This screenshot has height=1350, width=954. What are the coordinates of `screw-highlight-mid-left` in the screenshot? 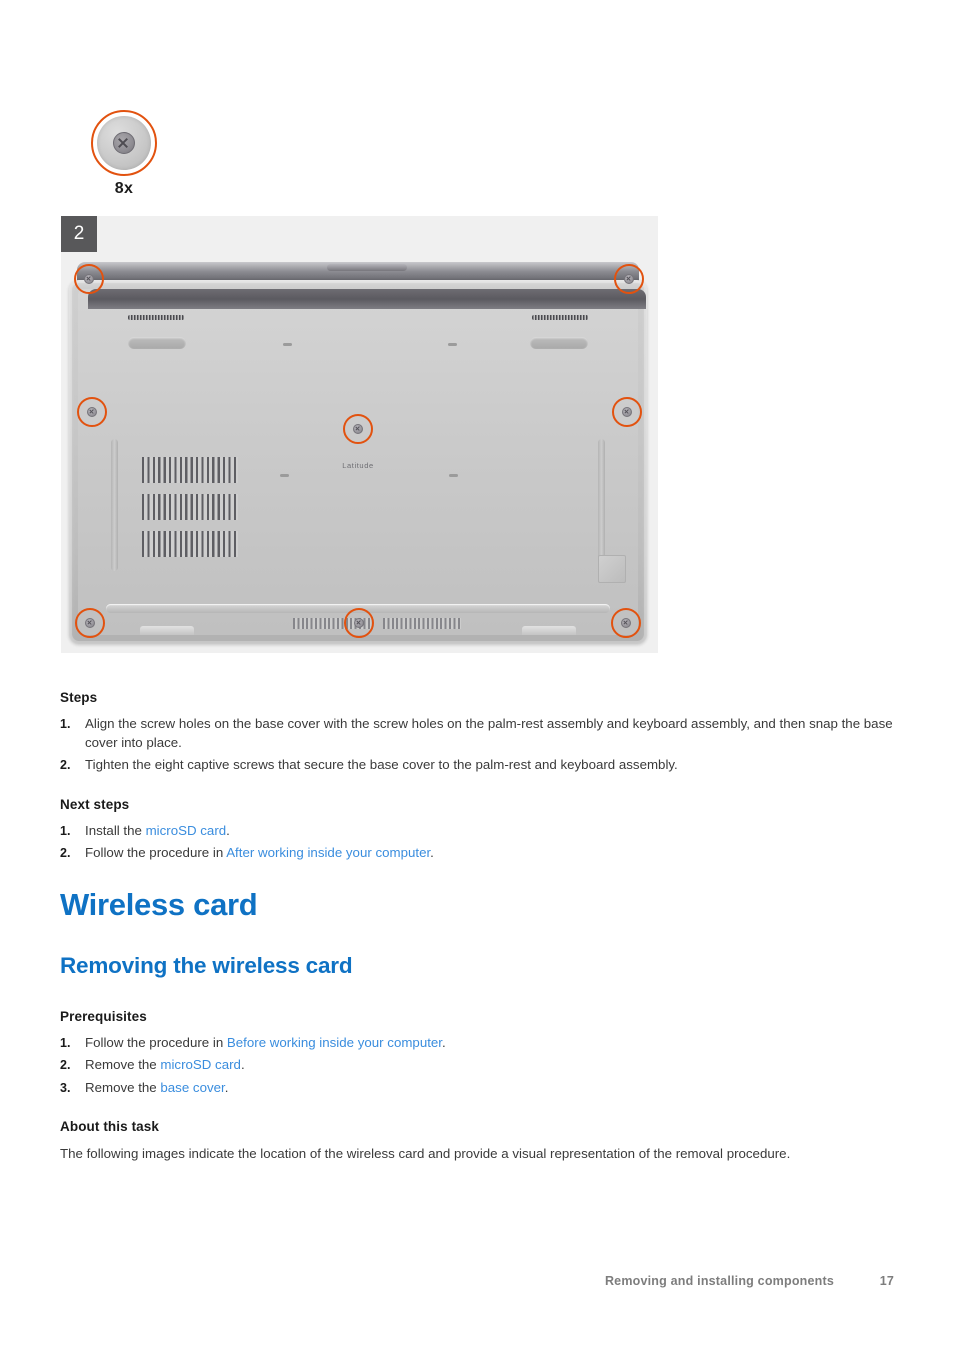 It's located at (92, 412).